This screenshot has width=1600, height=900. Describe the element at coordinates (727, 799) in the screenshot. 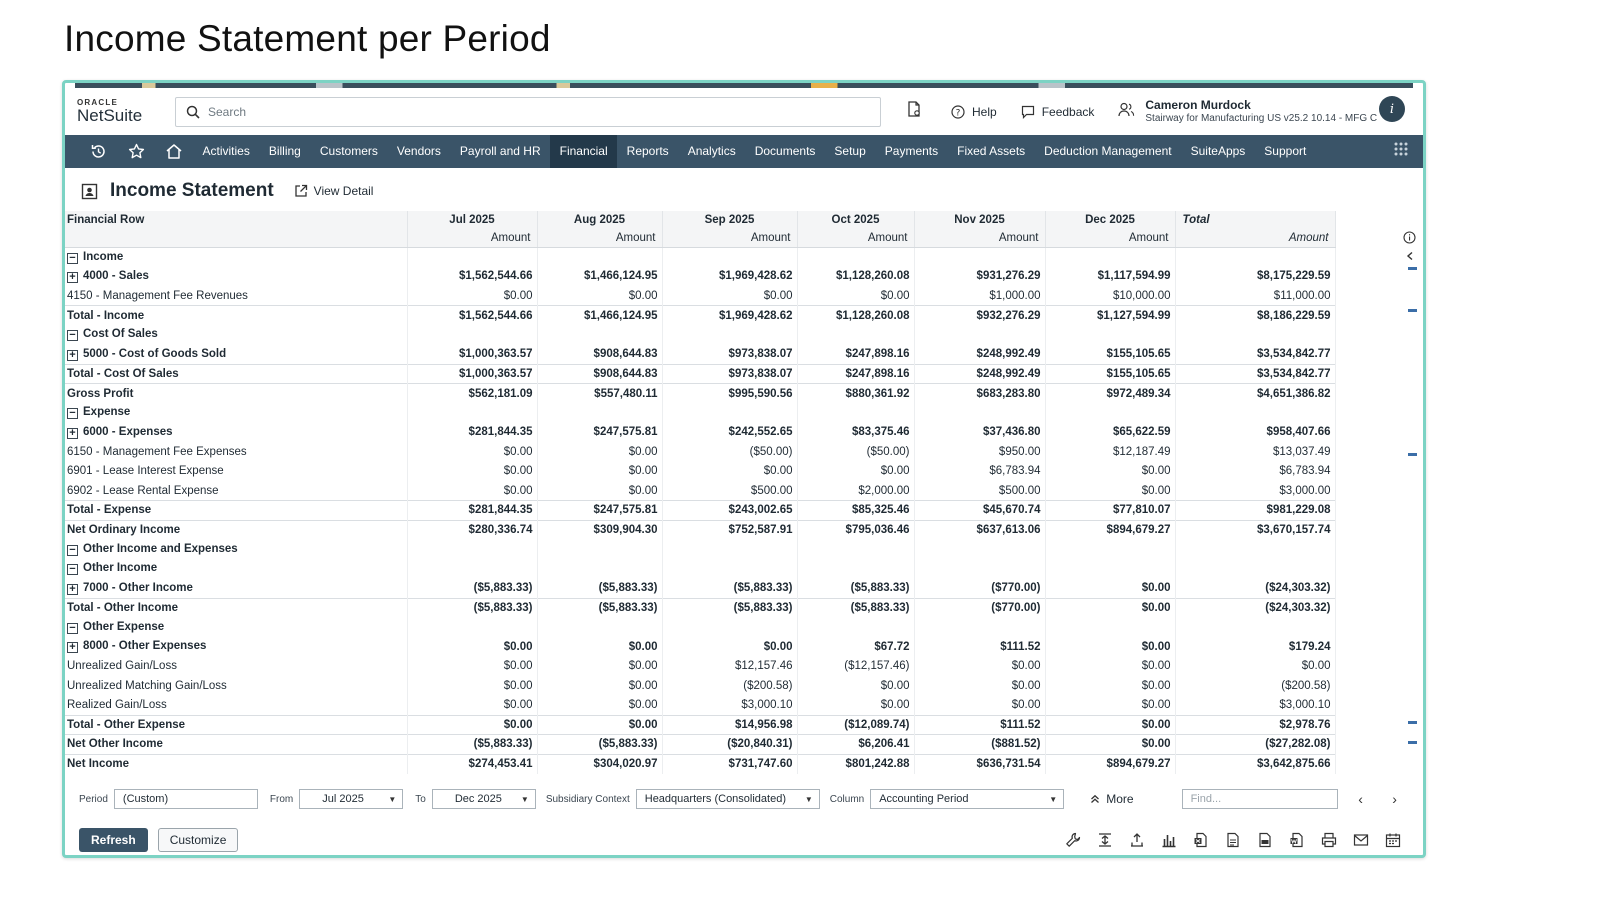

I see `subsidiary-select: Headquarters (Consolidated) ▼` at that location.